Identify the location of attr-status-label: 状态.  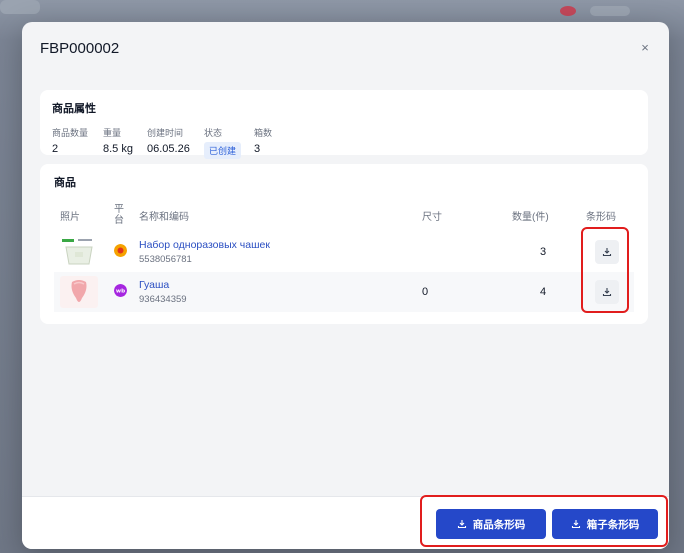
(213, 133).